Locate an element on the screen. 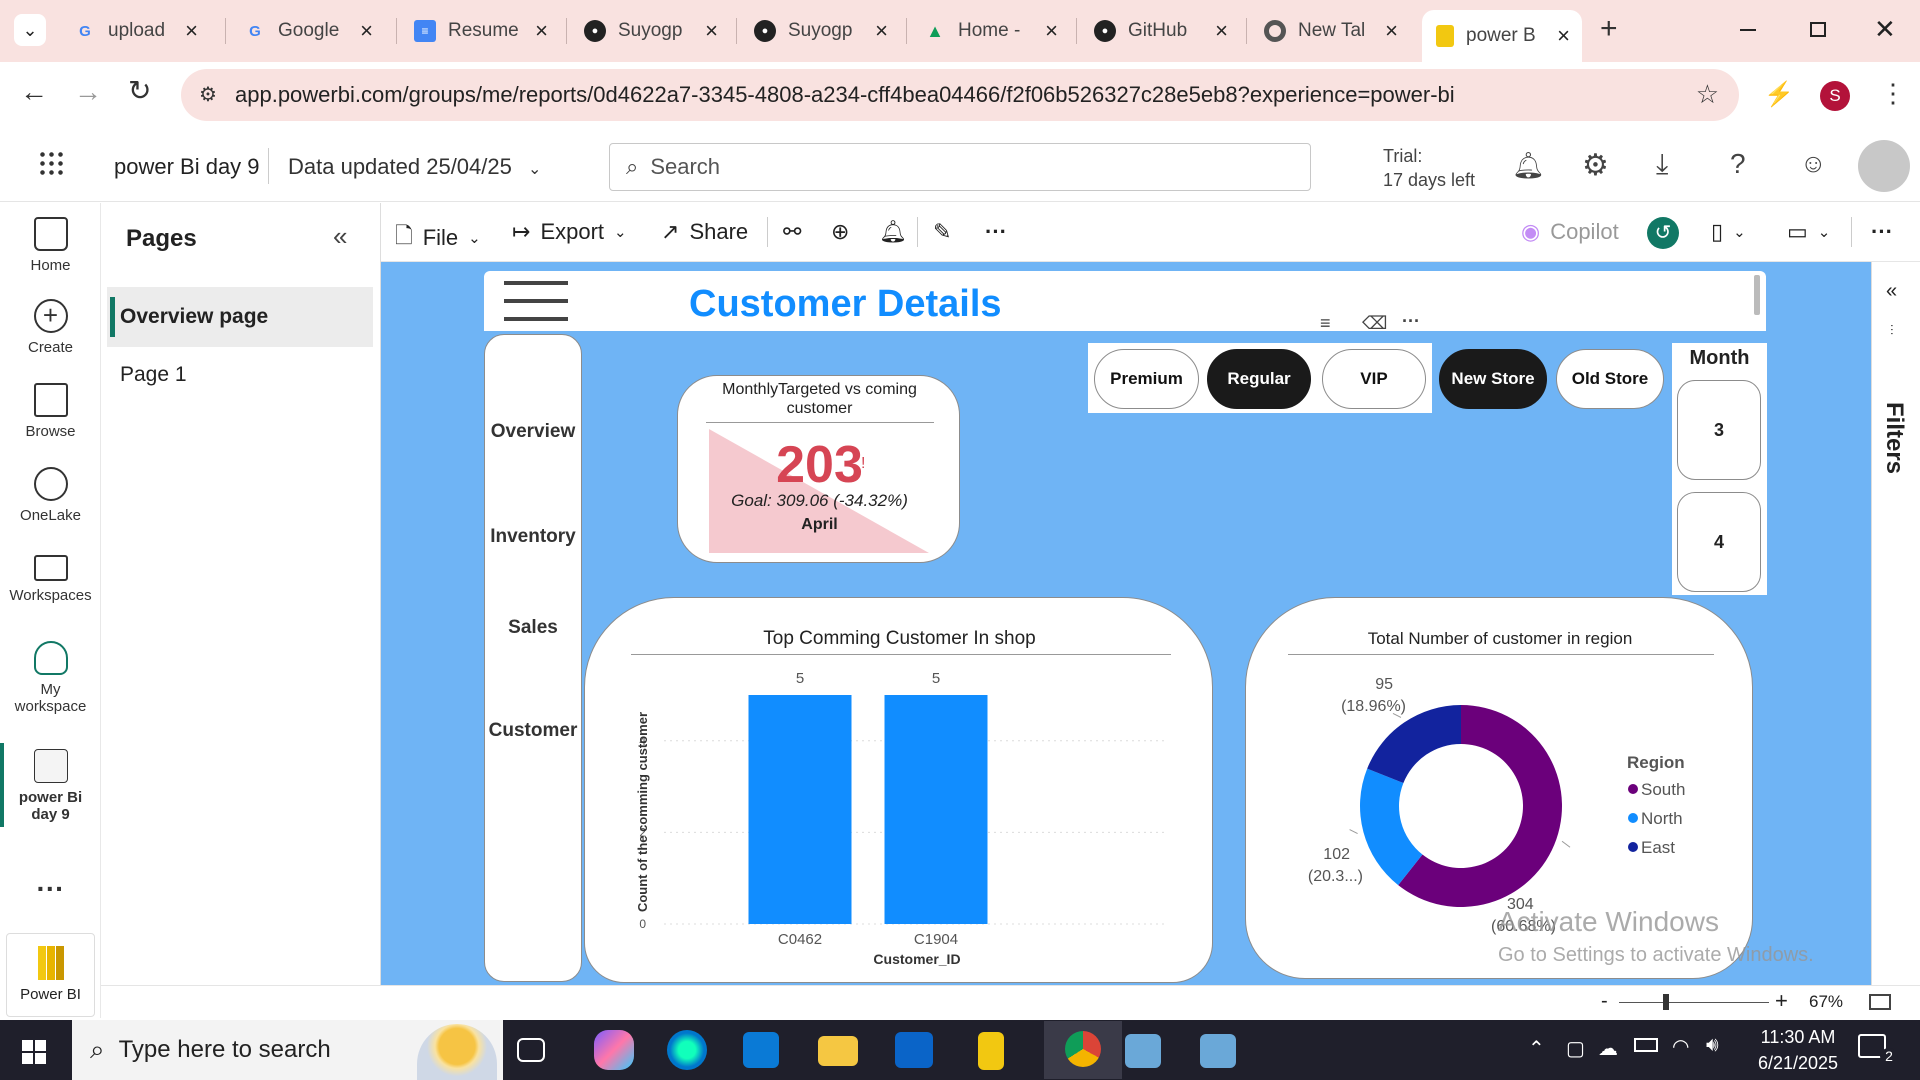 This screenshot has width=1920, height=1080. month-option-4: 4 is located at coordinates (1719, 542).